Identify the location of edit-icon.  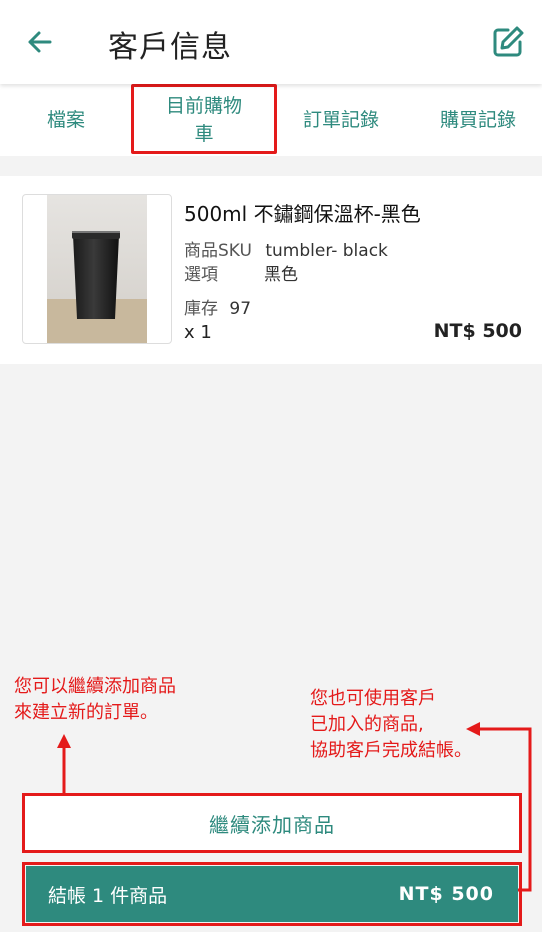
(508, 42).